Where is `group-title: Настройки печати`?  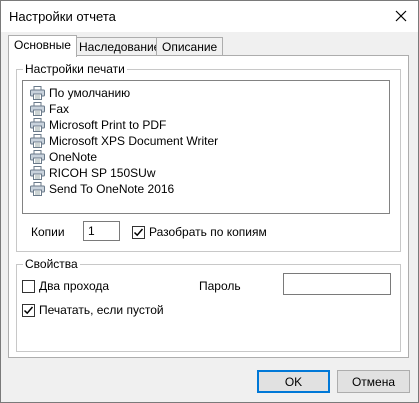 group-title: Настройки печати is located at coordinates (75, 69).